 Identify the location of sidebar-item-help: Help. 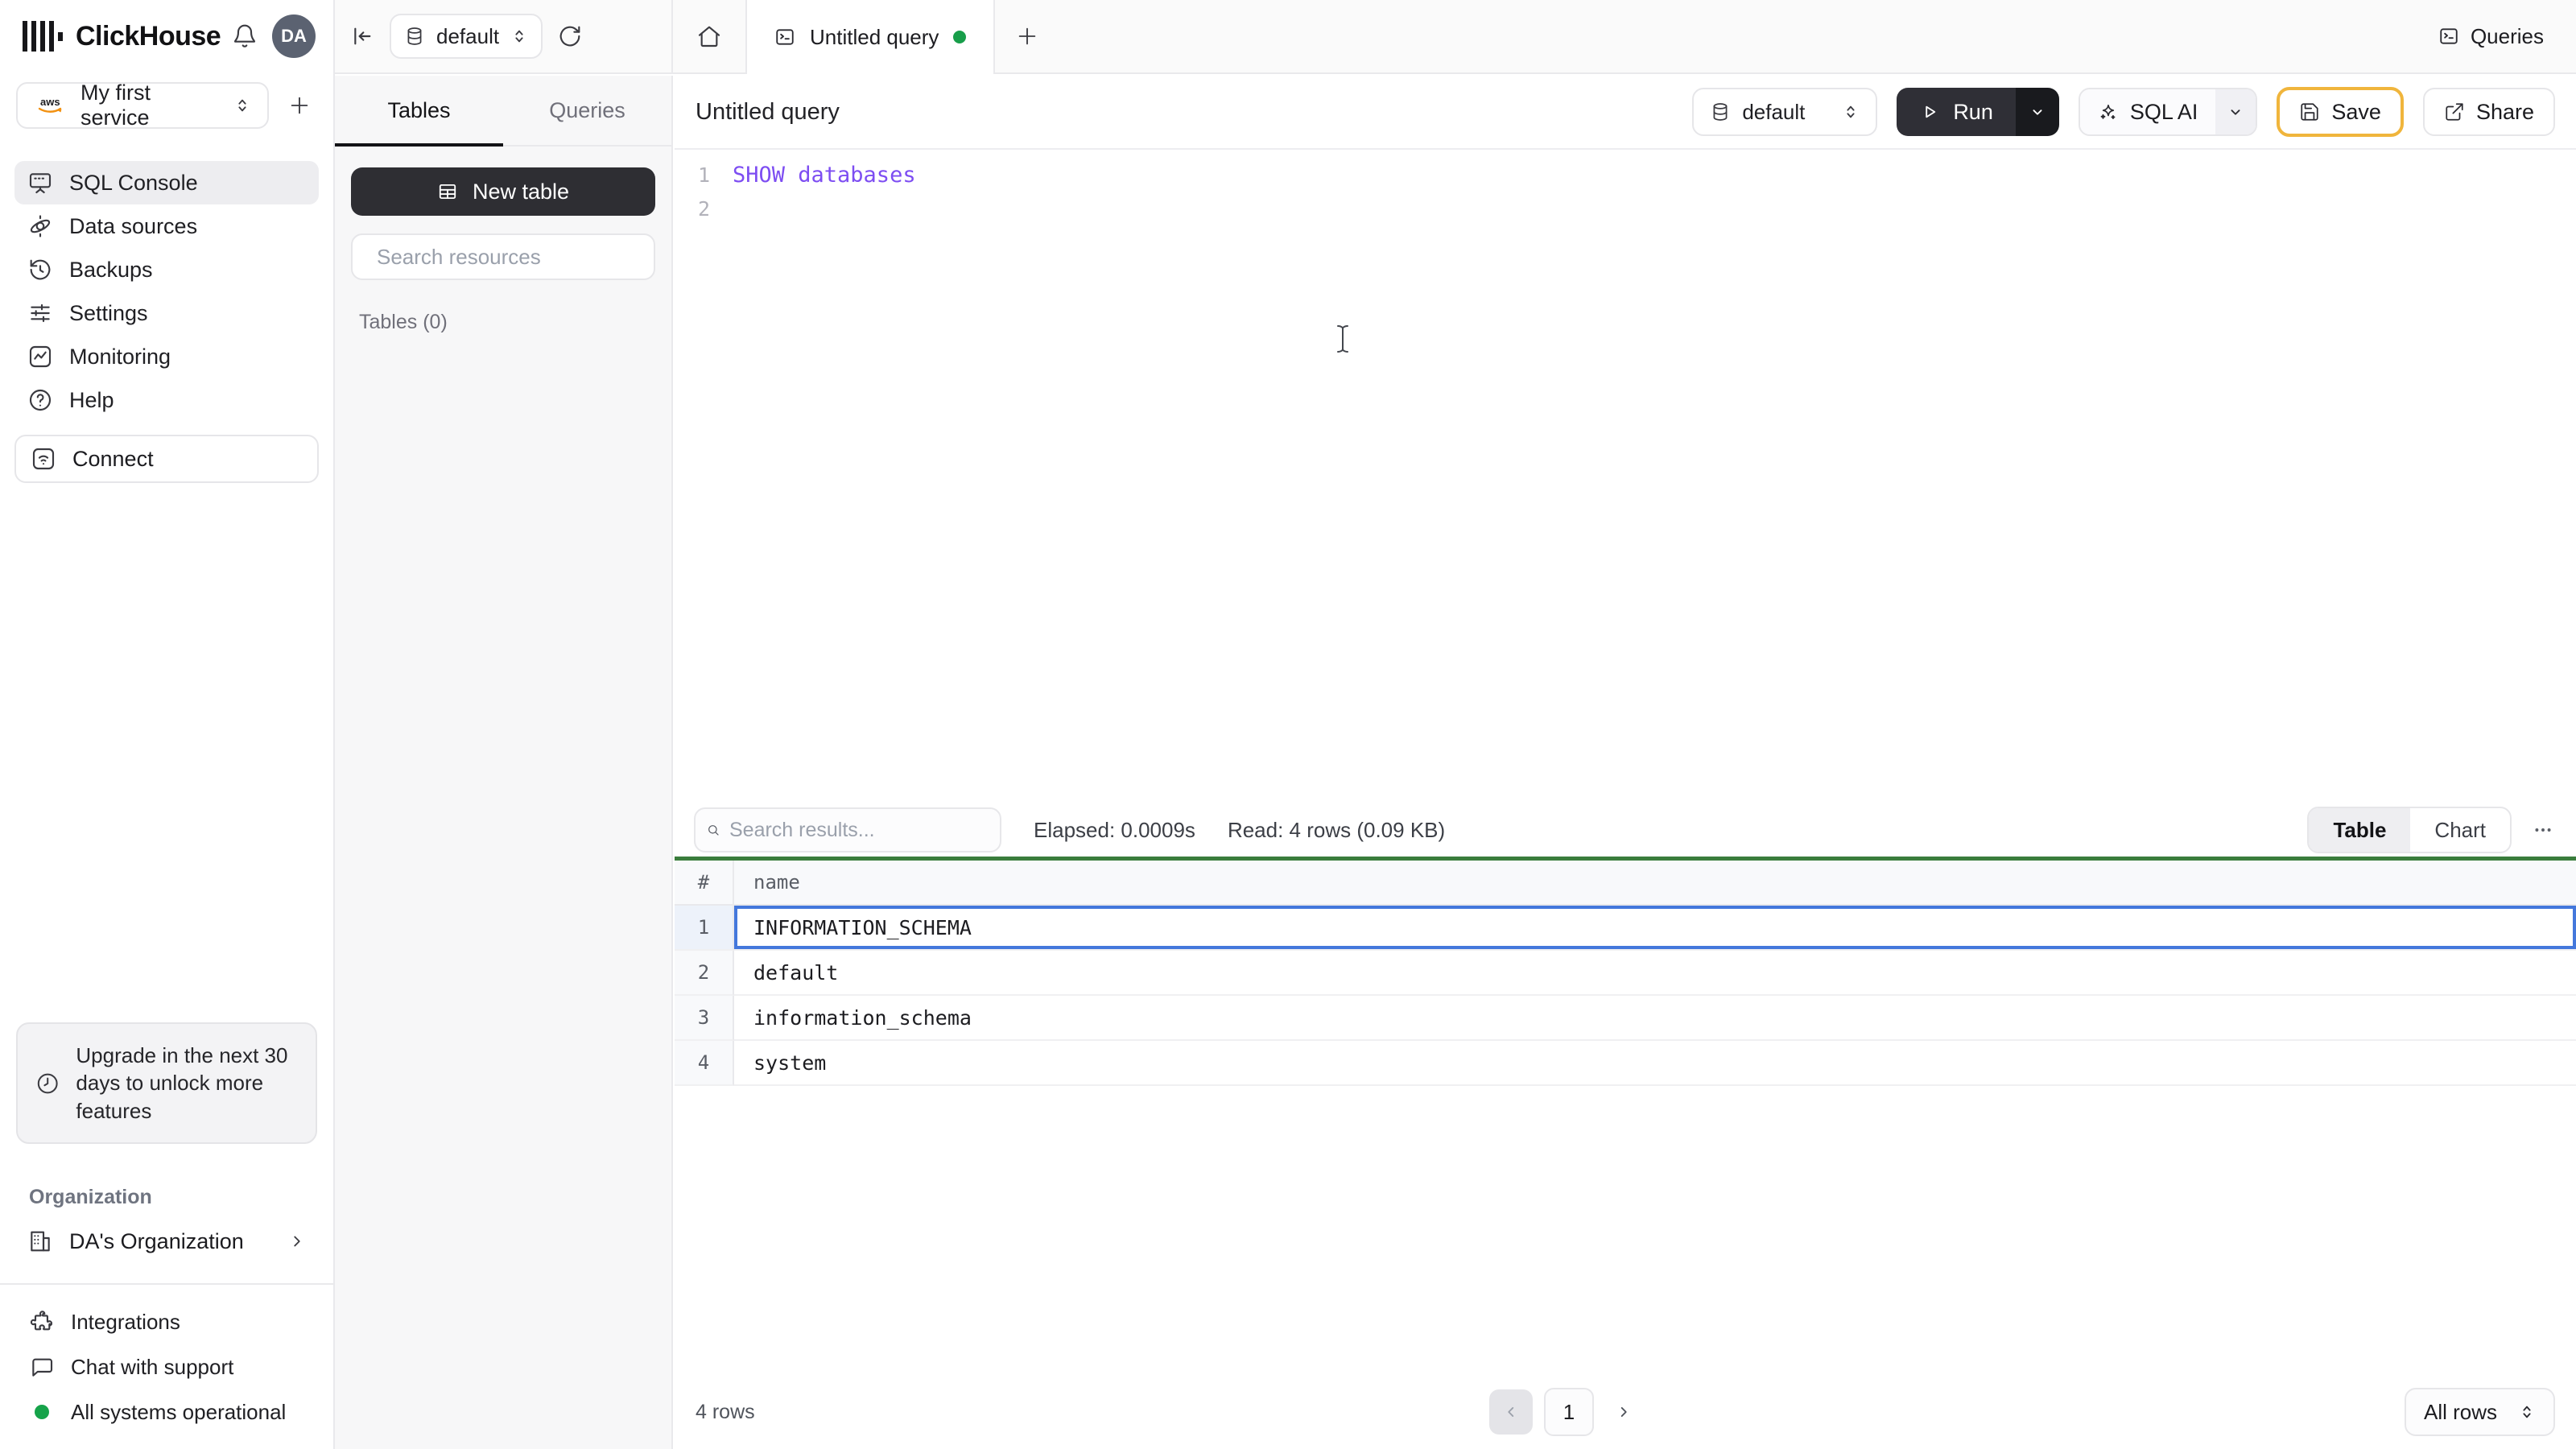
(166, 400).